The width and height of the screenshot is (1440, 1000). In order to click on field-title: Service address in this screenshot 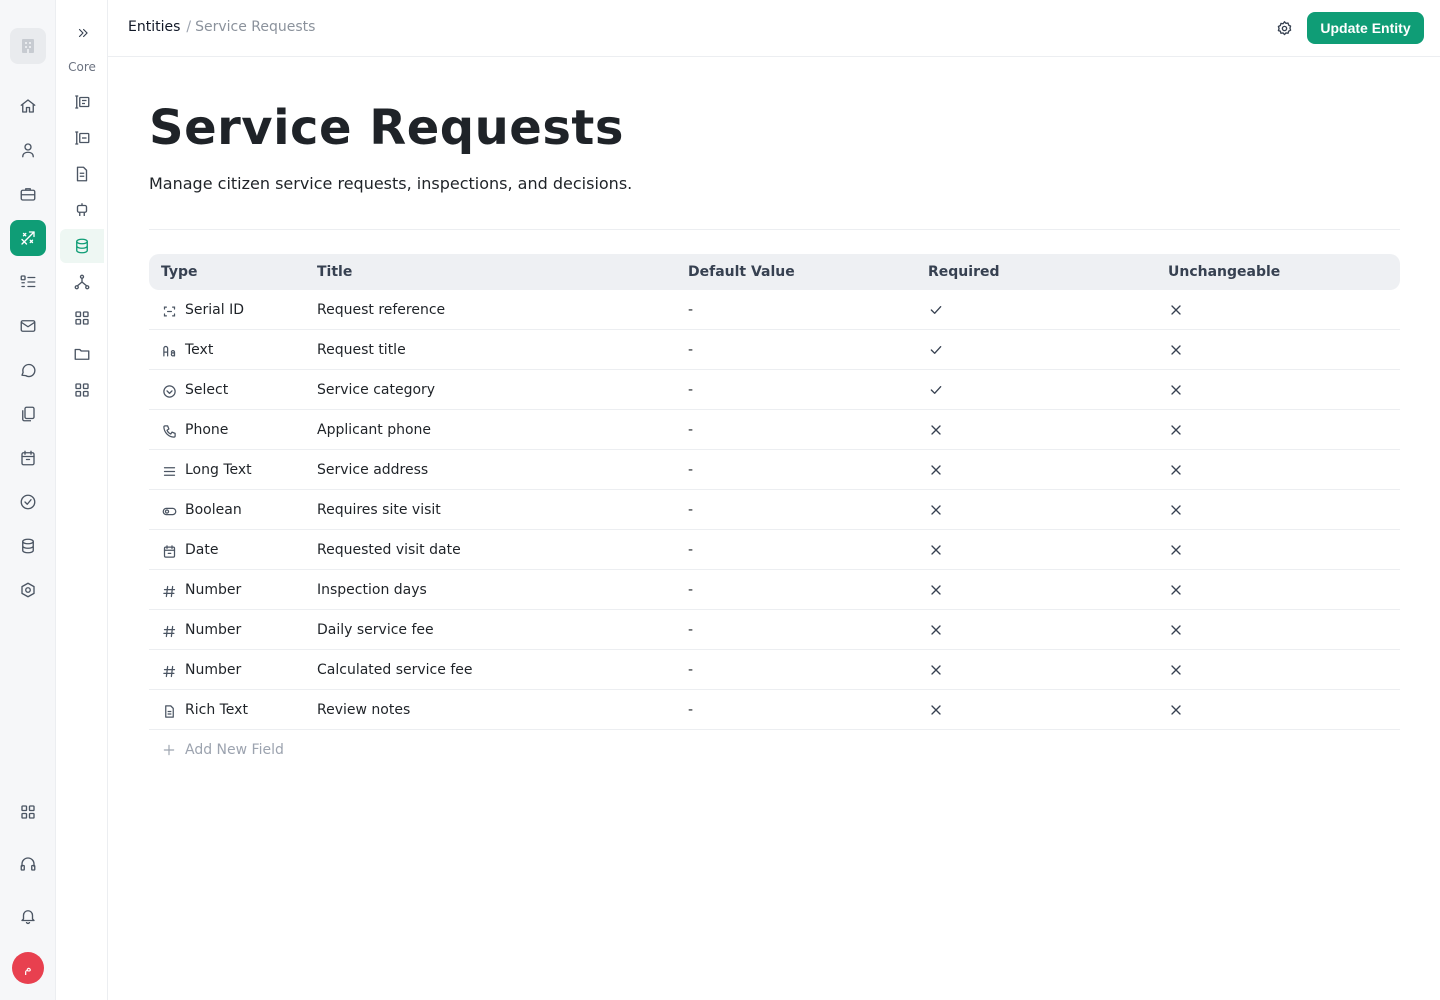, I will do `click(373, 470)`.